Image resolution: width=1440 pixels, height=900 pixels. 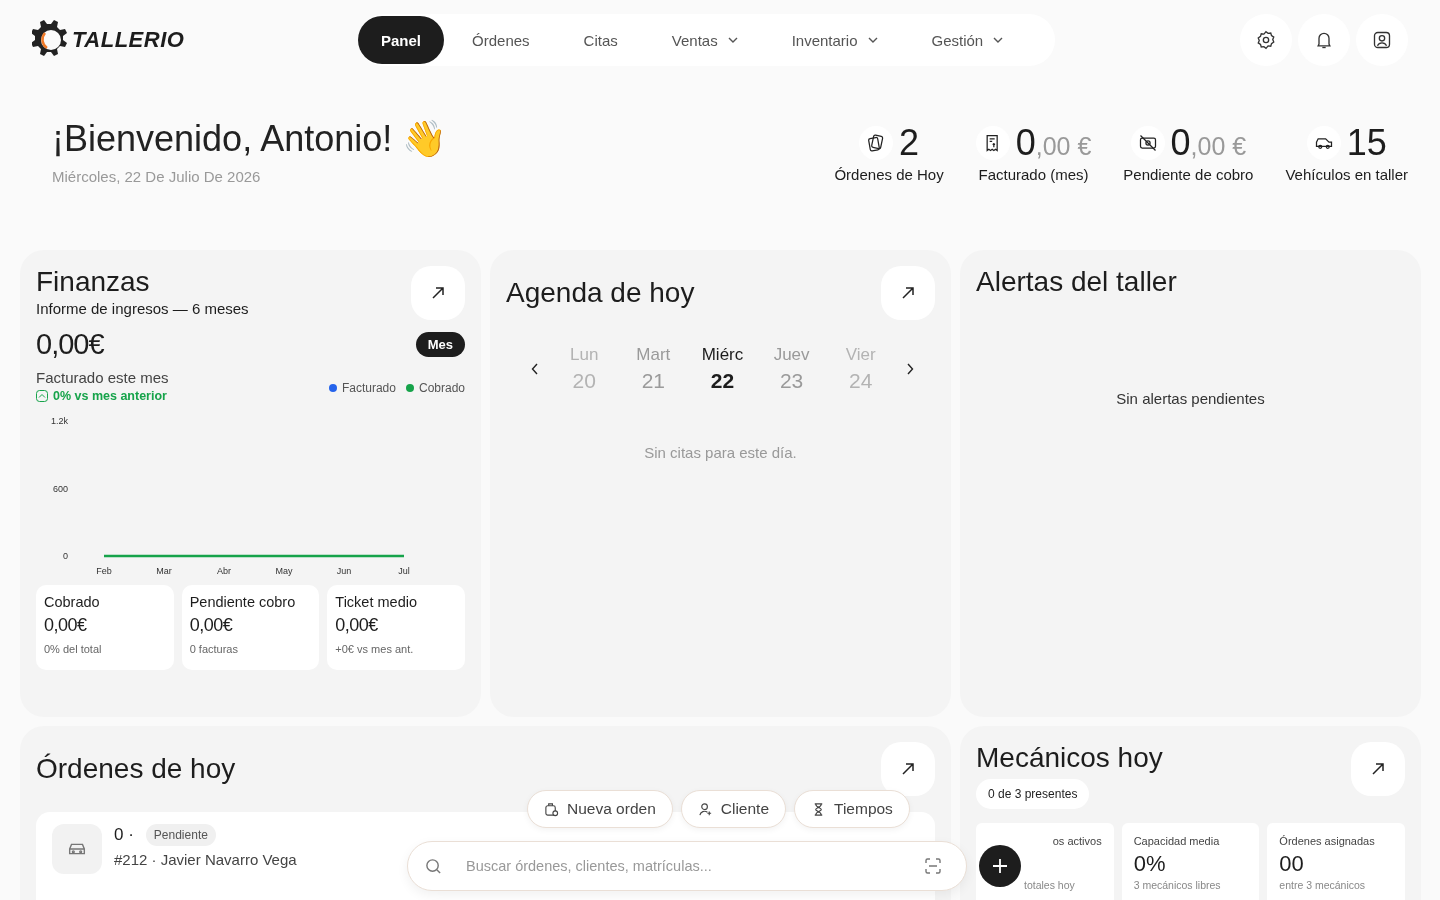 What do you see at coordinates (376, 602) in the screenshot?
I see `tile-title: Ticket medio` at bounding box center [376, 602].